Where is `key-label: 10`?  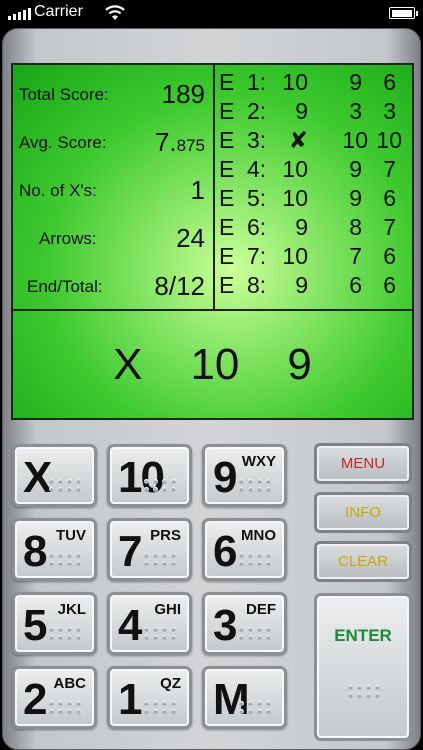 key-label: 10 is located at coordinates (141, 477).